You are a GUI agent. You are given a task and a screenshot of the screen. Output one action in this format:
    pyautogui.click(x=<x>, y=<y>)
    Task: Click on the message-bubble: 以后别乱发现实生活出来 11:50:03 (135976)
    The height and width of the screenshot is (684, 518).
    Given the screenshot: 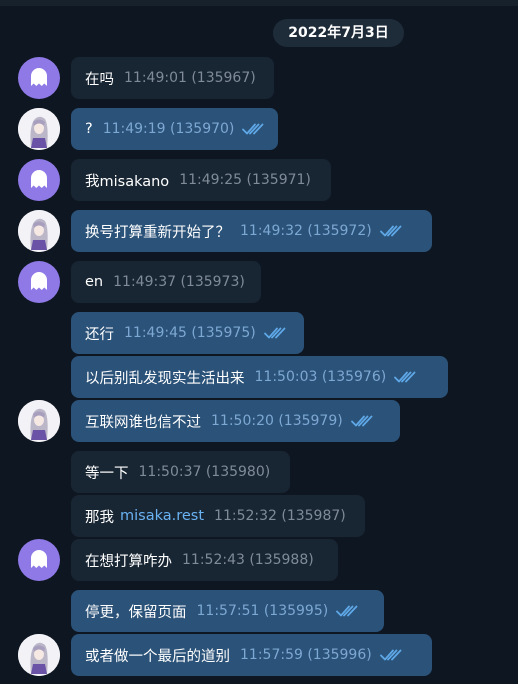 What is the action you would take?
    pyautogui.click(x=259, y=377)
    